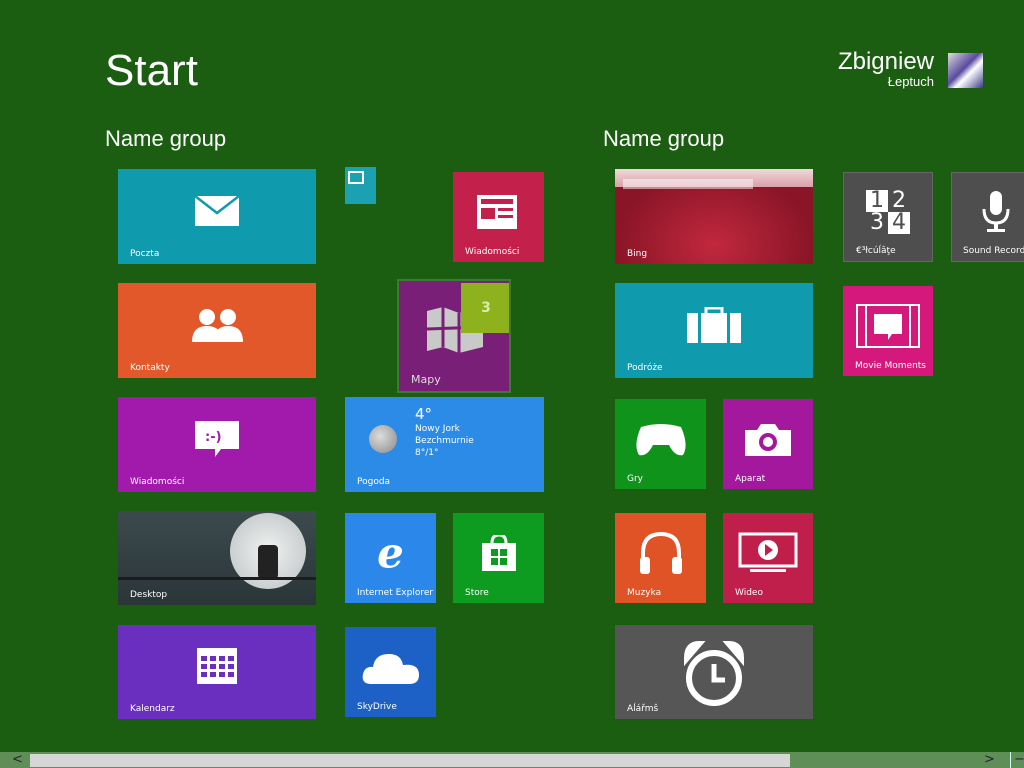 This screenshot has width=1024, height=768. What do you see at coordinates (989, 760) in the screenshot?
I see `scroll-right-button: >` at bounding box center [989, 760].